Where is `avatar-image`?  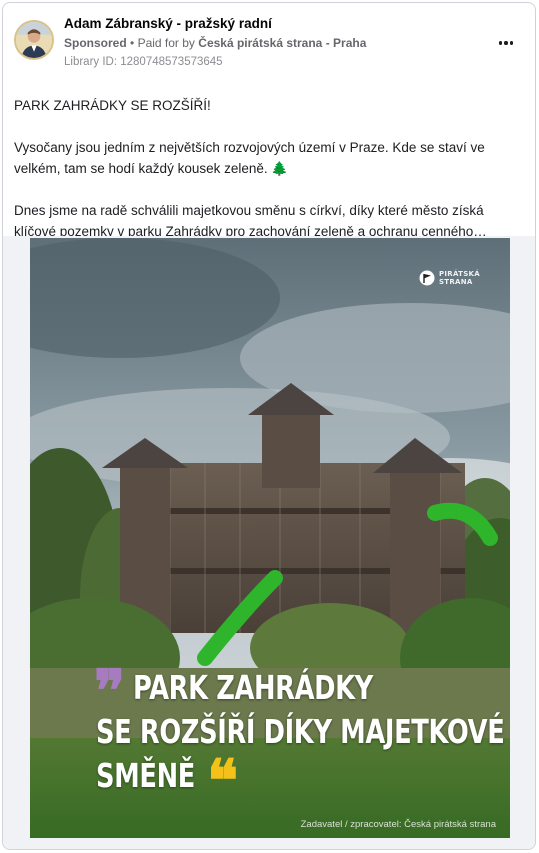 avatar-image is located at coordinates (34, 40).